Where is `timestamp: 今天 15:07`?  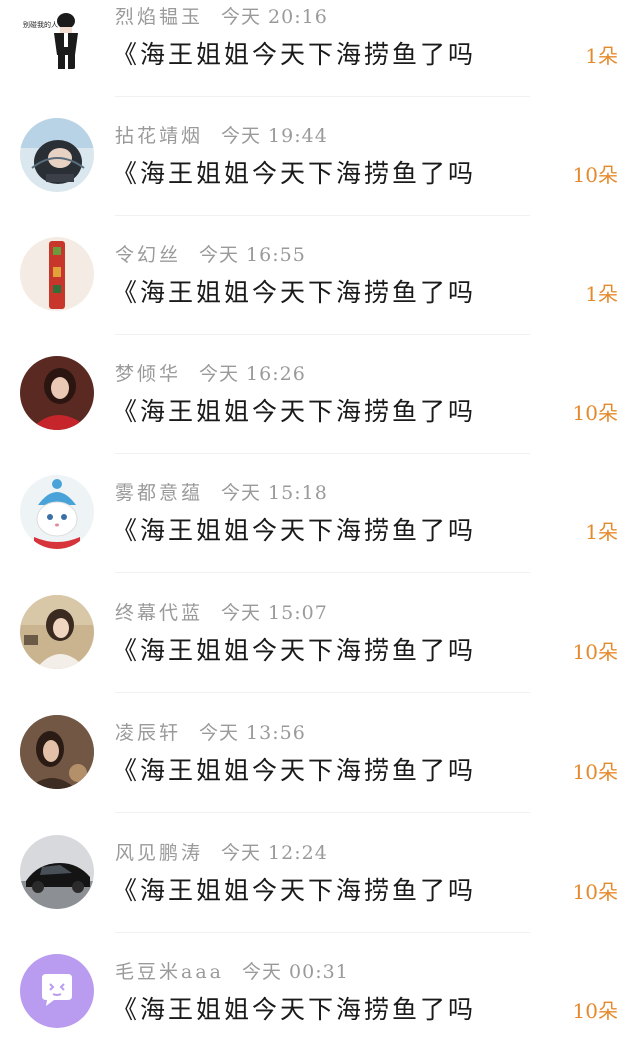 timestamp: 今天 15:07 is located at coordinates (274, 613).